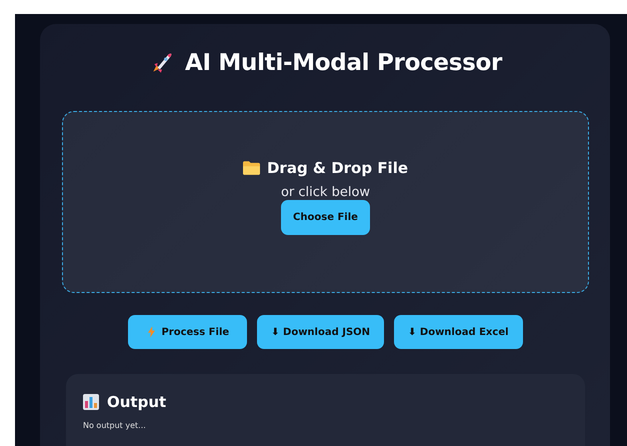  What do you see at coordinates (325, 217) in the screenshot?
I see `choose-file-button: Choose File` at bounding box center [325, 217].